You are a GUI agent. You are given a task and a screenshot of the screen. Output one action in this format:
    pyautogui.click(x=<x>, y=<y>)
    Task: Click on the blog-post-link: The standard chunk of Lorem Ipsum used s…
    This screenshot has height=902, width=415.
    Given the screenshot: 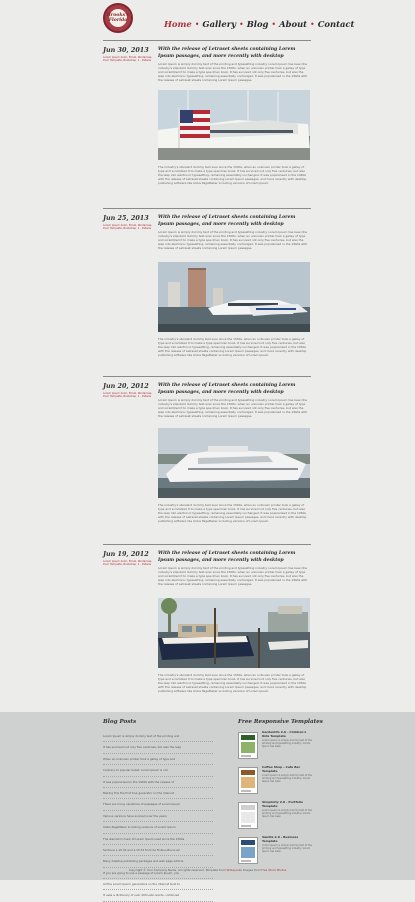 What is the action you would take?
    pyautogui.click(x=158, y=839)
    